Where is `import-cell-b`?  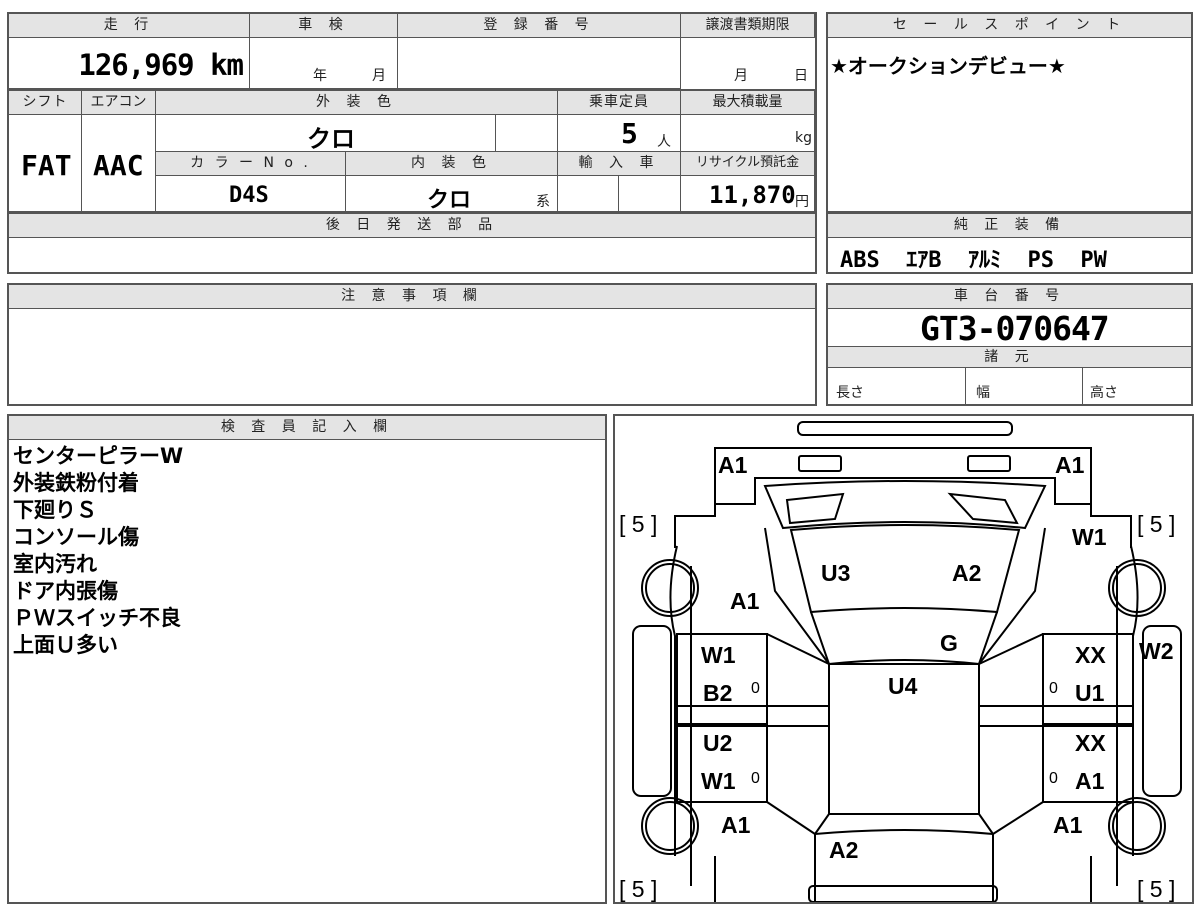
import-cell-b is located at coordinates (650, 194).